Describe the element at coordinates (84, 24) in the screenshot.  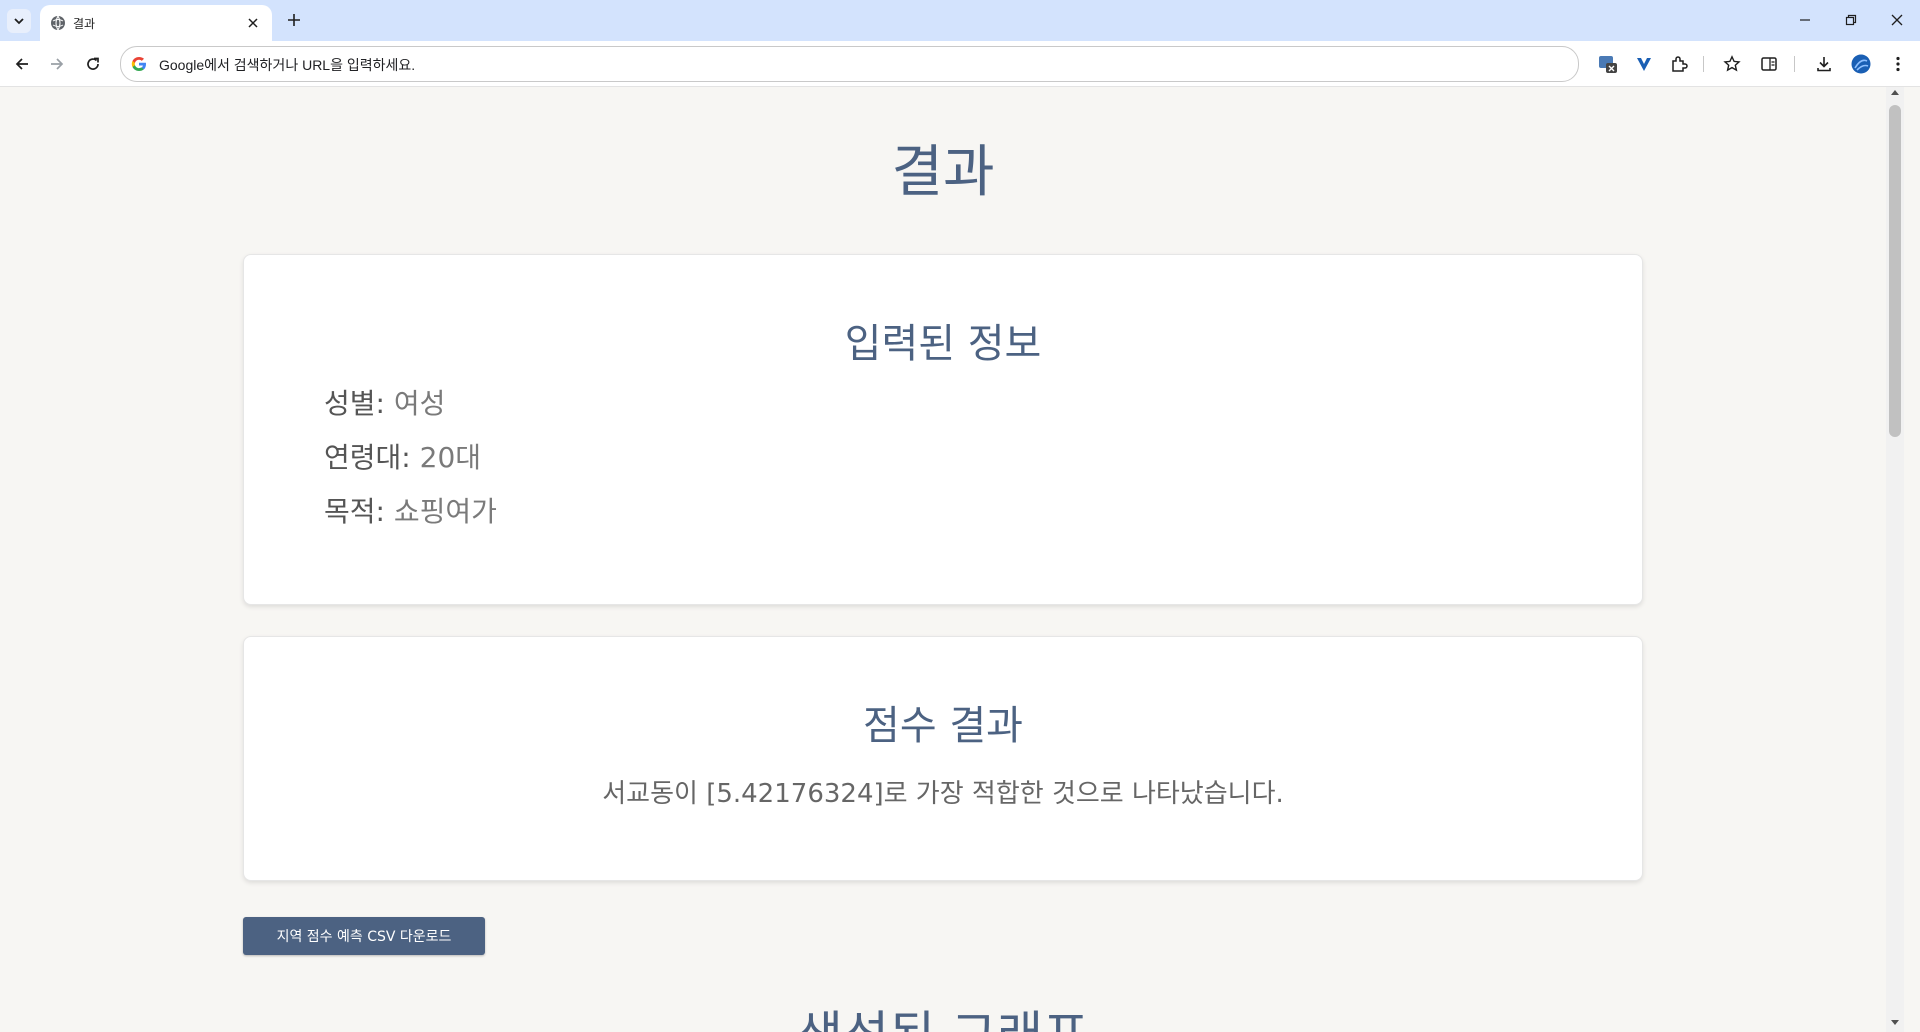
I see `tab-title: 결과` at that location.